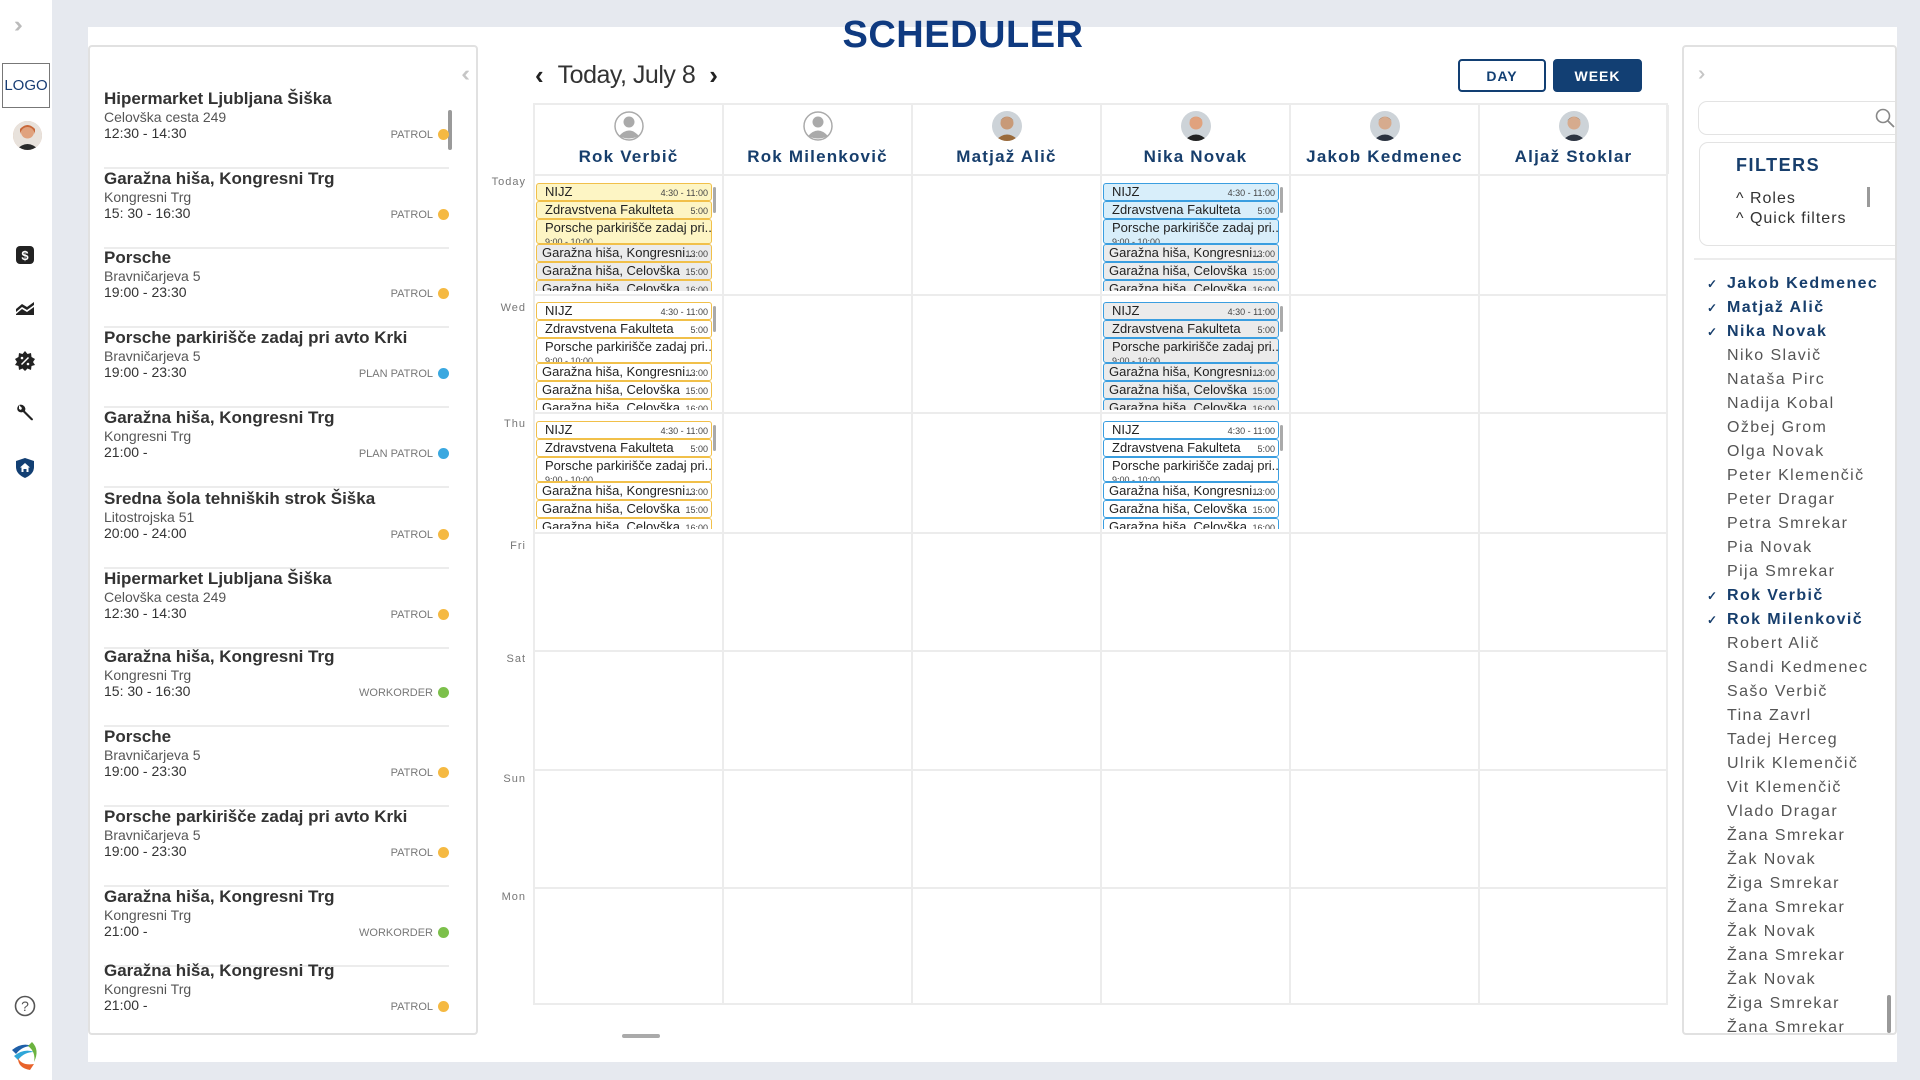  I want to click on employee-filter-item: Sandi Kedmenec, so click(1787, 668).